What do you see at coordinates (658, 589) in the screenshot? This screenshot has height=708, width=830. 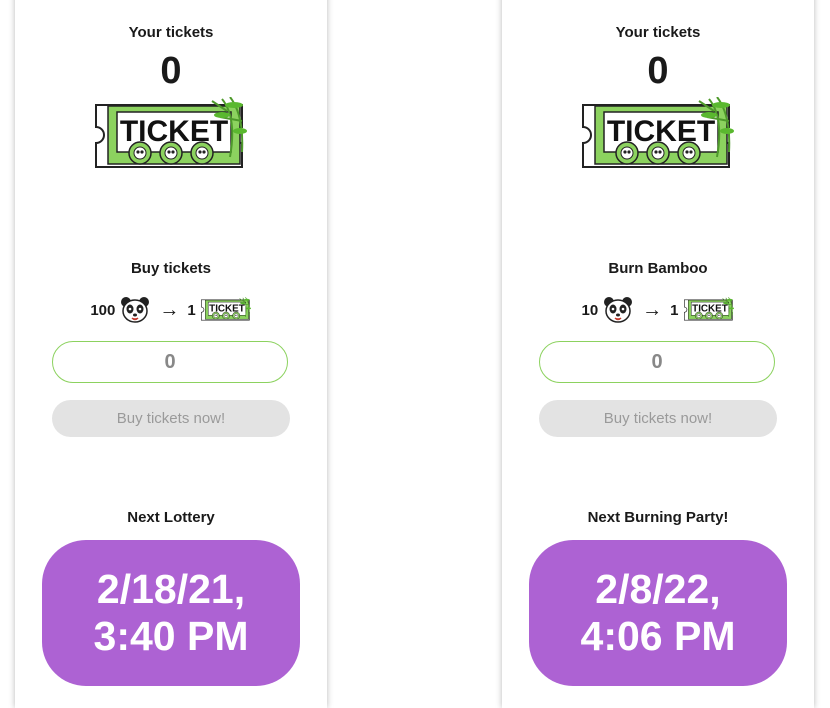 I see `next-date: 2/8/22,` at bounding box center [658, 589].